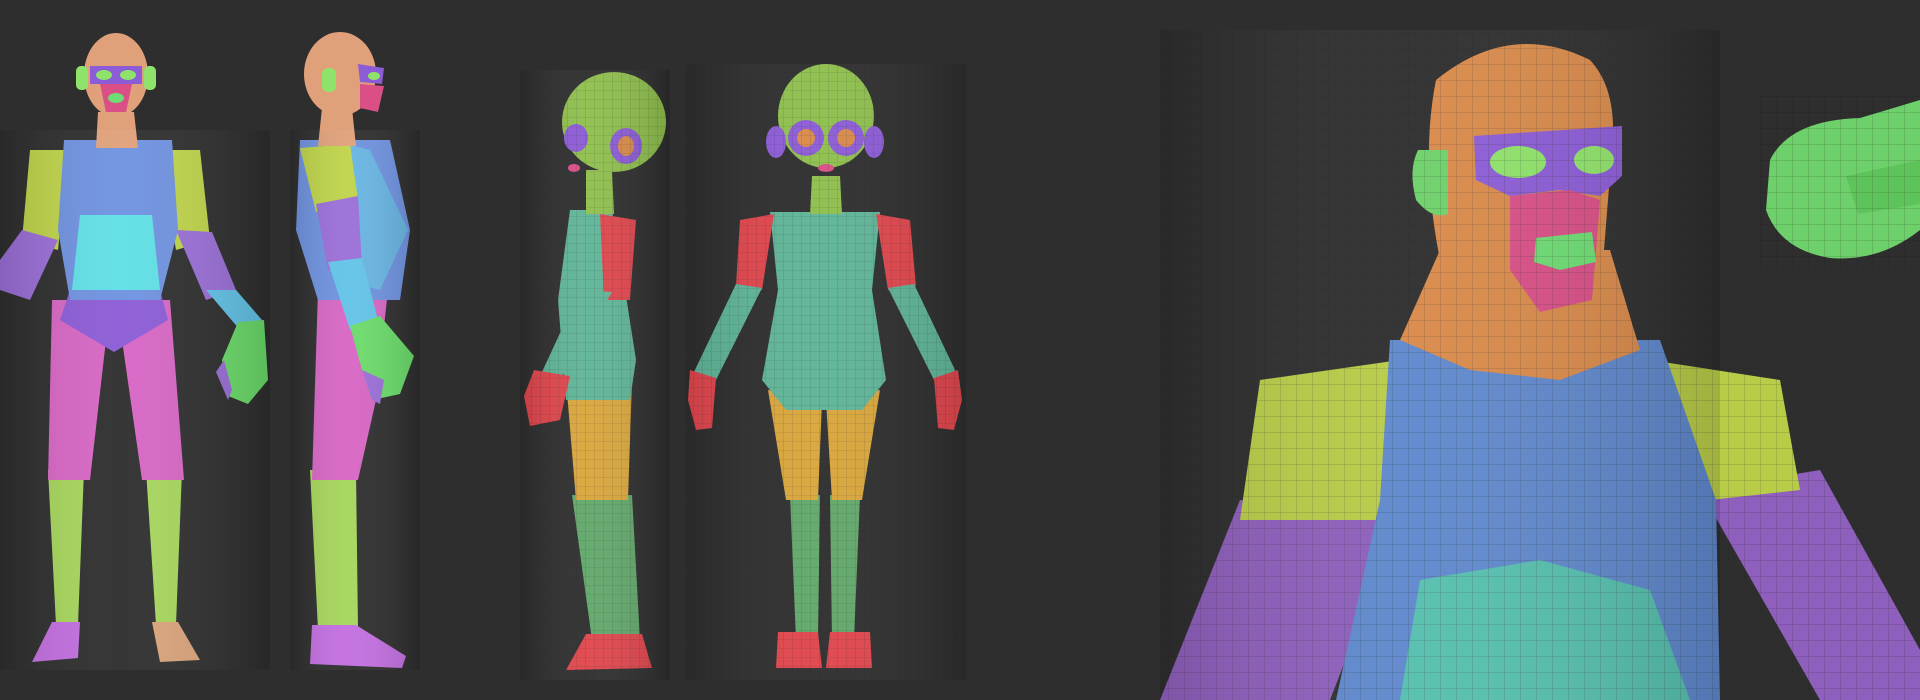 Image resolution: width=1920 pixels, height=700 pixels. I want to click on male-left-ear, so click(82, 78).